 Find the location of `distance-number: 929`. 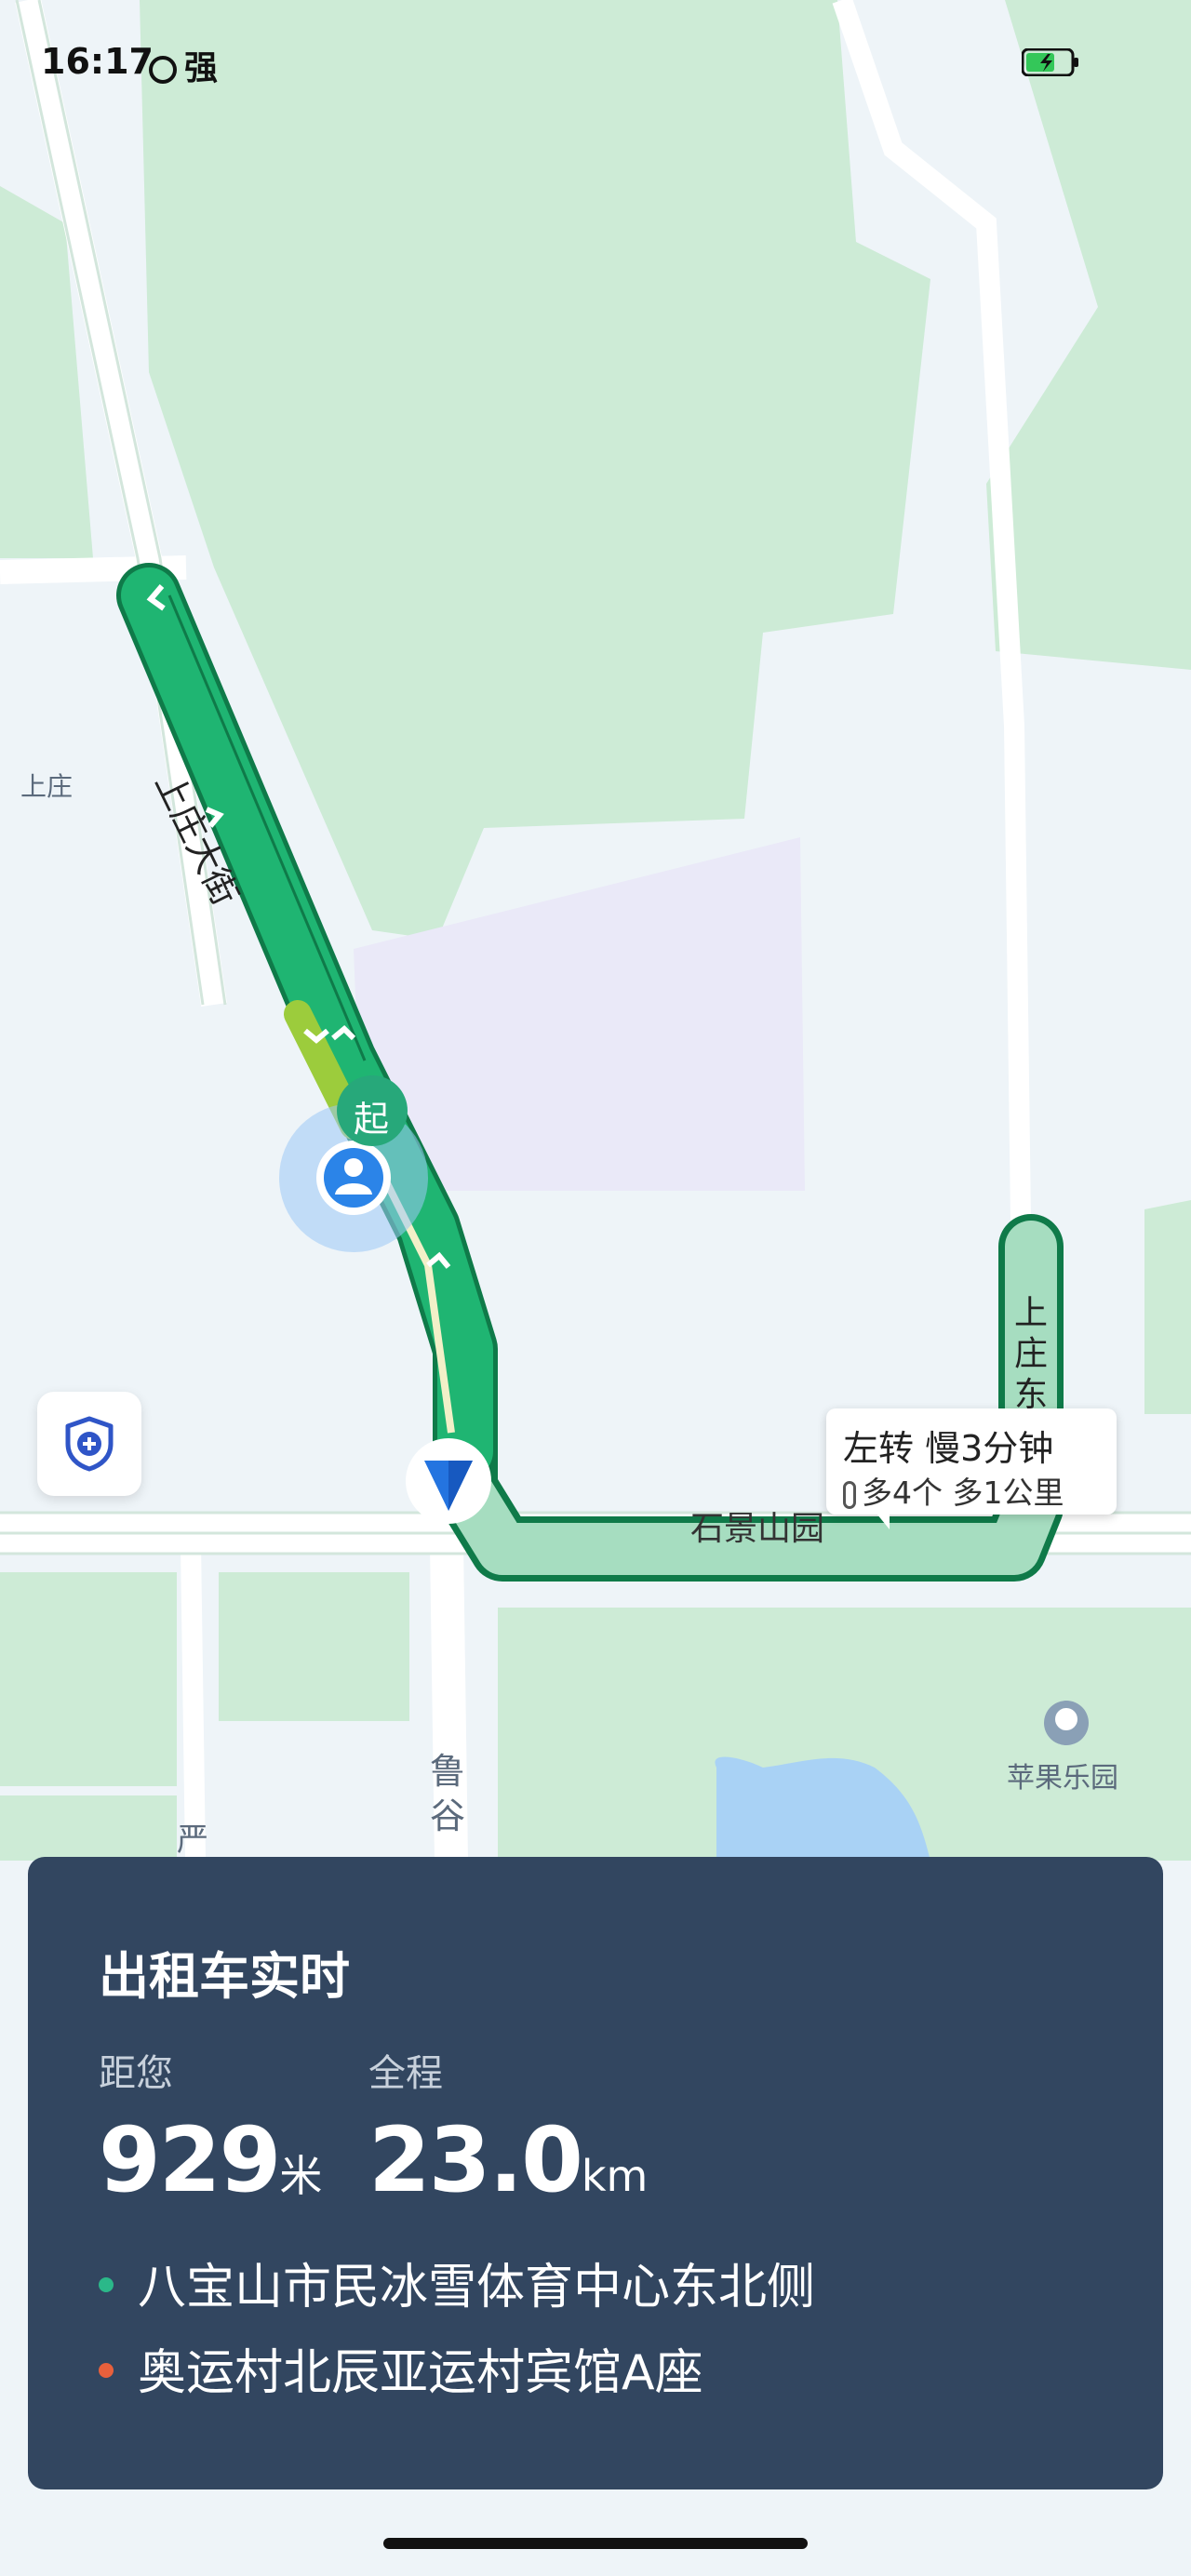

distance-number: 929 is located at coordinates (190, 2160).